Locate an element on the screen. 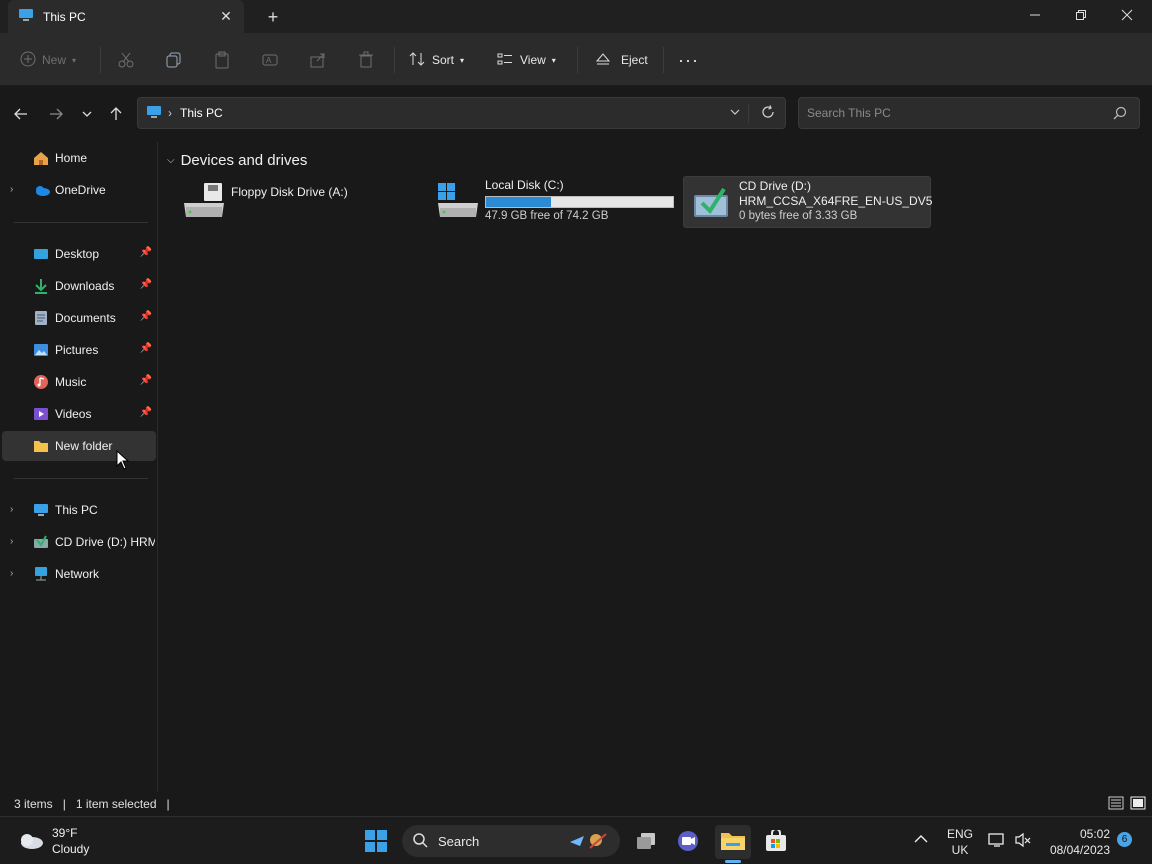 The height and width of the screenshot is (864, 1152). notification-badge: 6 is located at coordinates (1124, 839).